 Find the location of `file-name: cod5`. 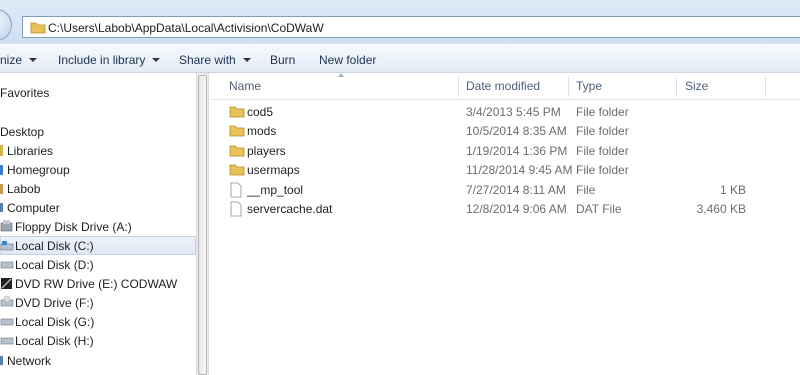

file-name: cod5 is located at coordinates (260, 112).